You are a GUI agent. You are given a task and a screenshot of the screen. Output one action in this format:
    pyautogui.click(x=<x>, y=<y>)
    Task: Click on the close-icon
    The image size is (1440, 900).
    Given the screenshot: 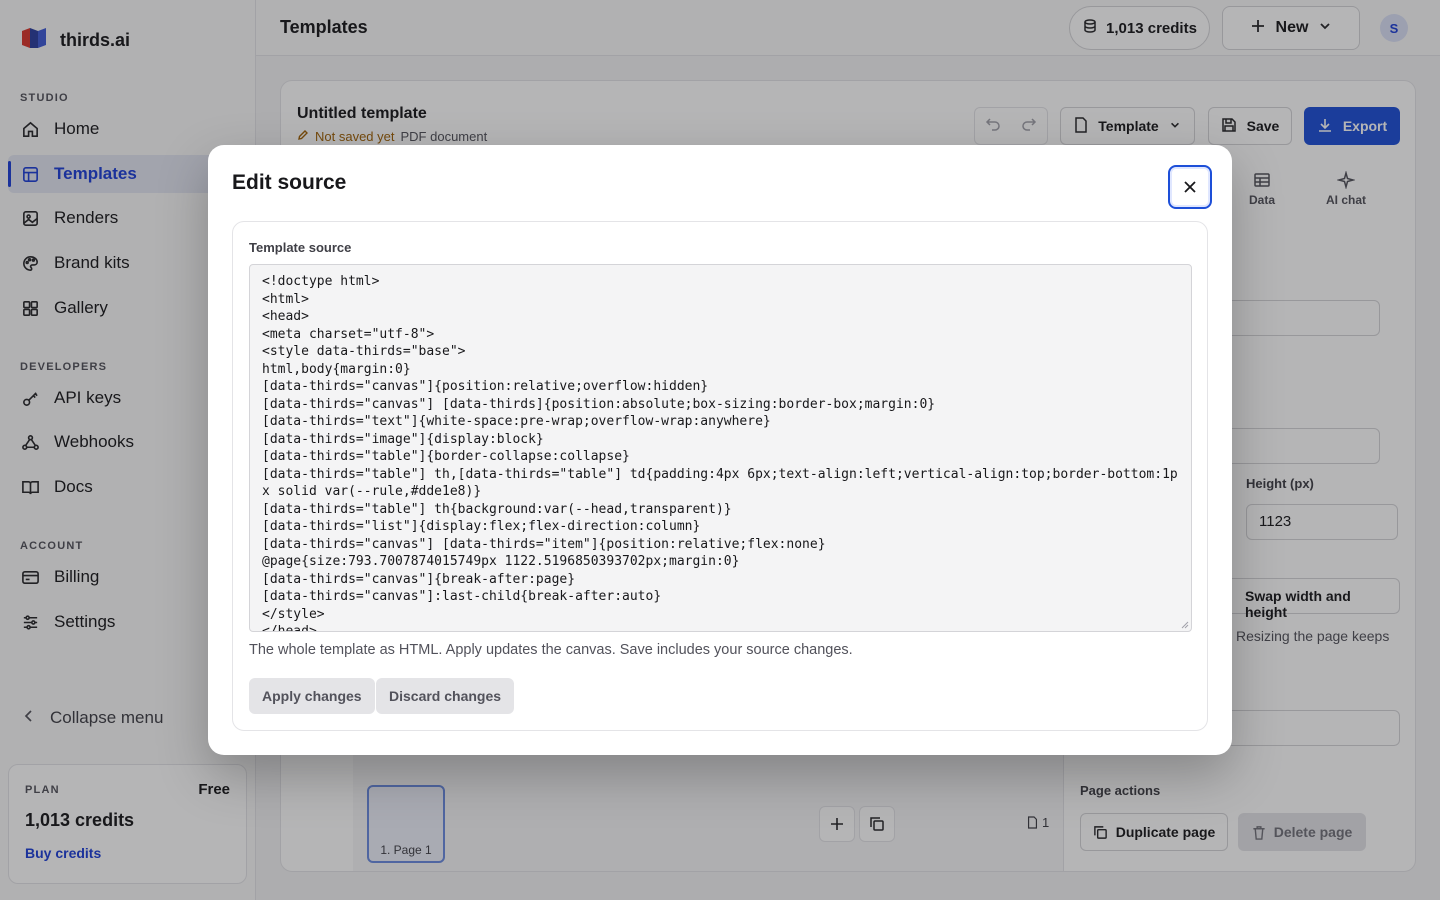 What is the action you would take?
    pyautogui.click(x=1190, y=187)
    